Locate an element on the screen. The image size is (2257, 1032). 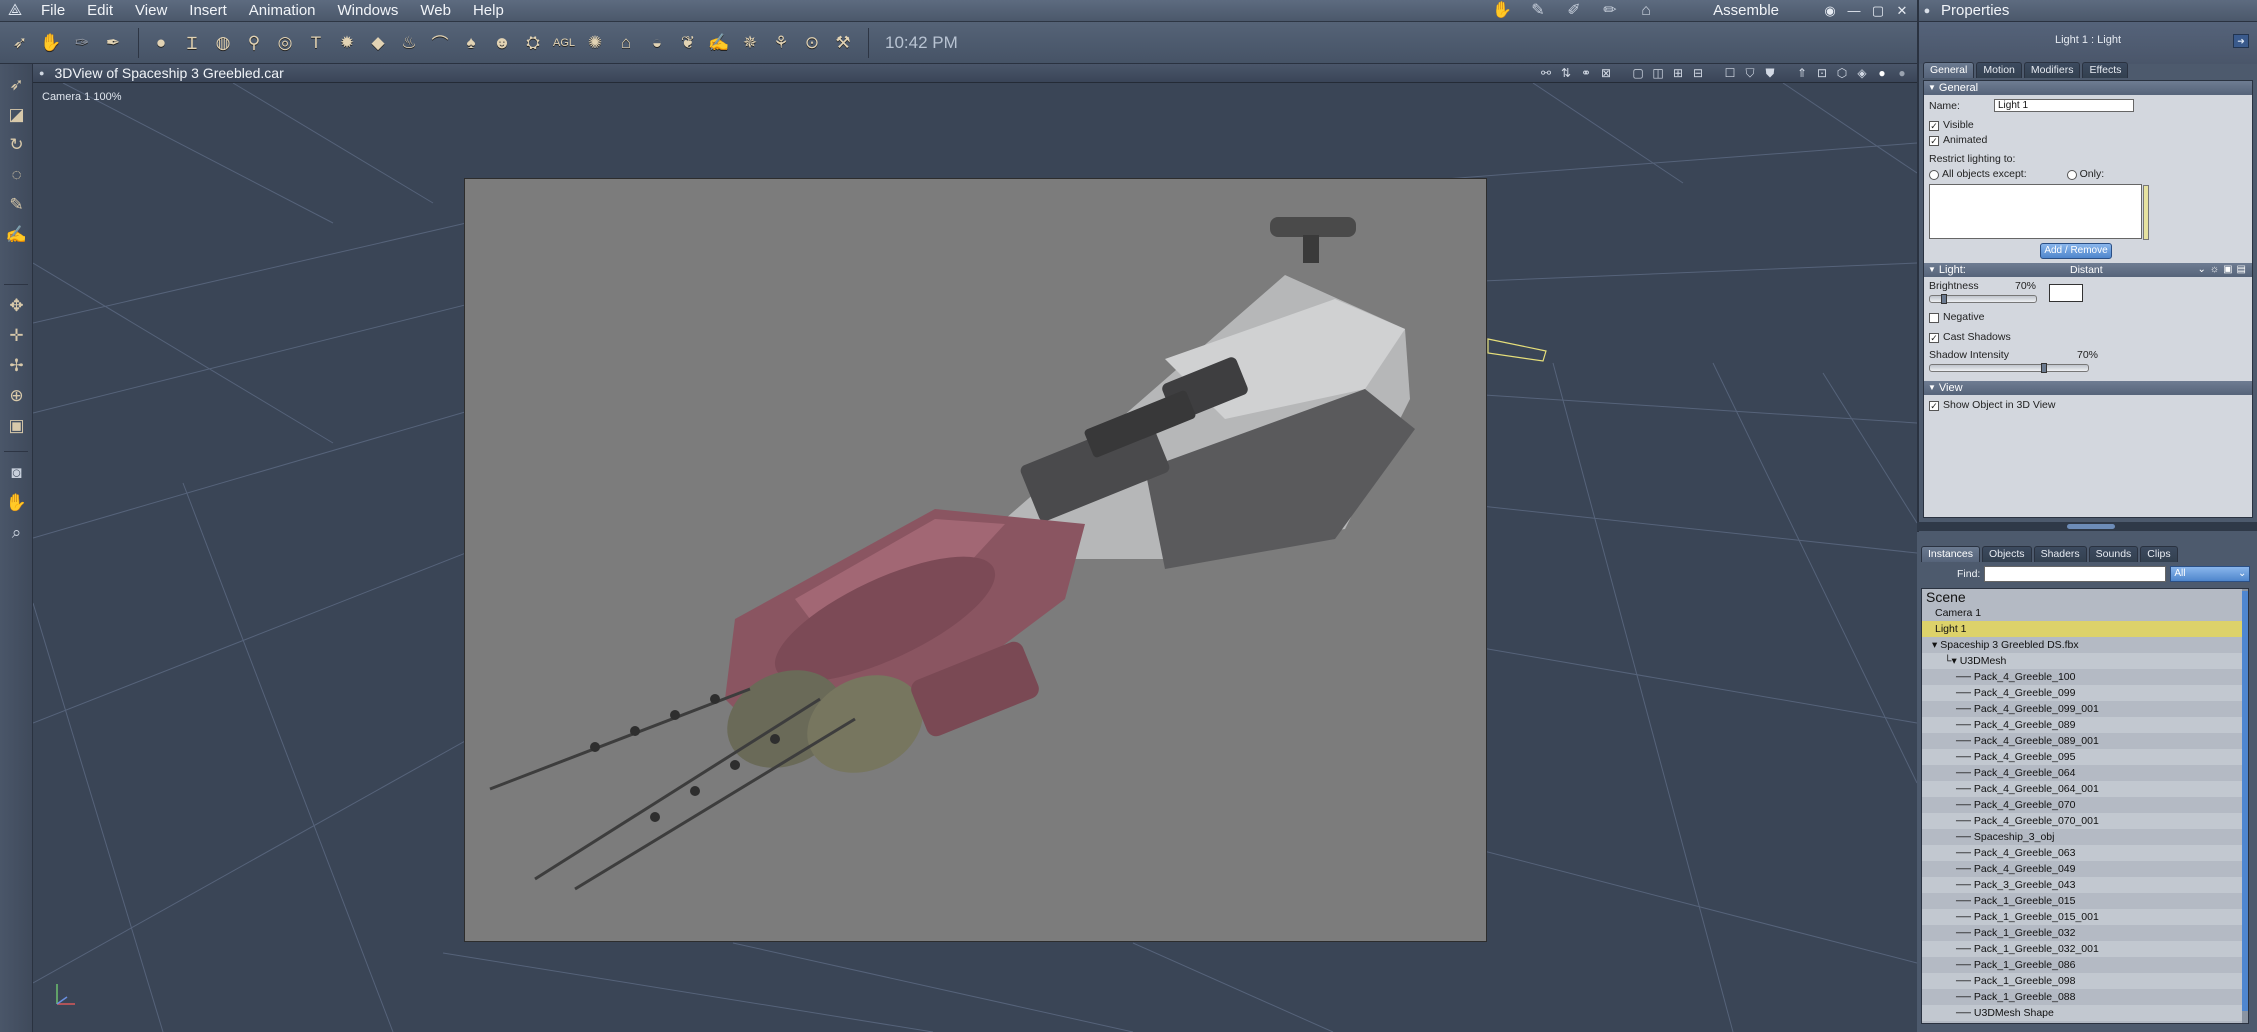
tree-node: Light 1 is located at coordinates (2085, 629).